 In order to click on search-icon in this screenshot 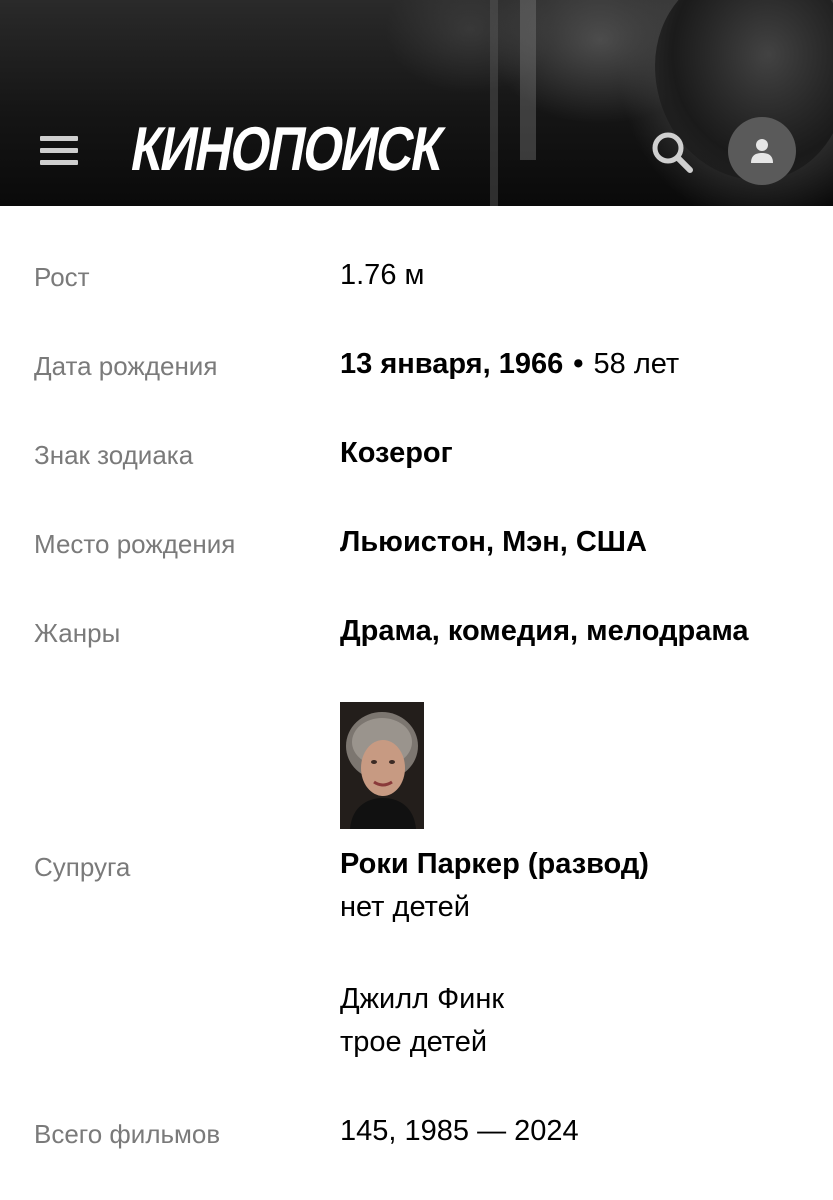, I will do `click(672, 152)`.